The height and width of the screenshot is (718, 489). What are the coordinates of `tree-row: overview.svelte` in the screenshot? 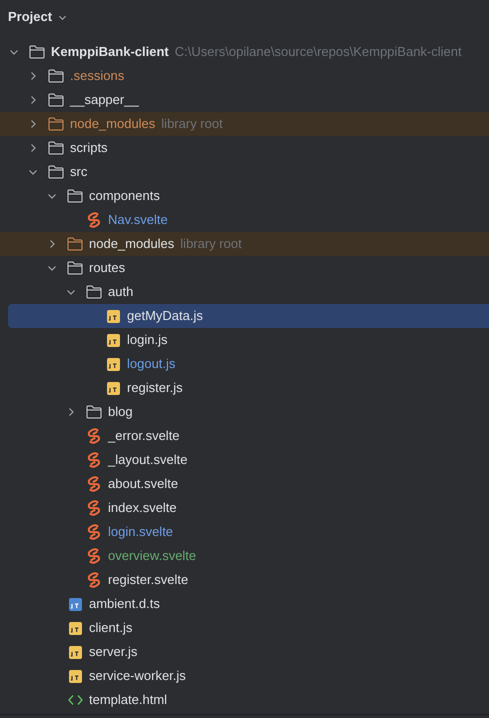 It's located at (244, 556).